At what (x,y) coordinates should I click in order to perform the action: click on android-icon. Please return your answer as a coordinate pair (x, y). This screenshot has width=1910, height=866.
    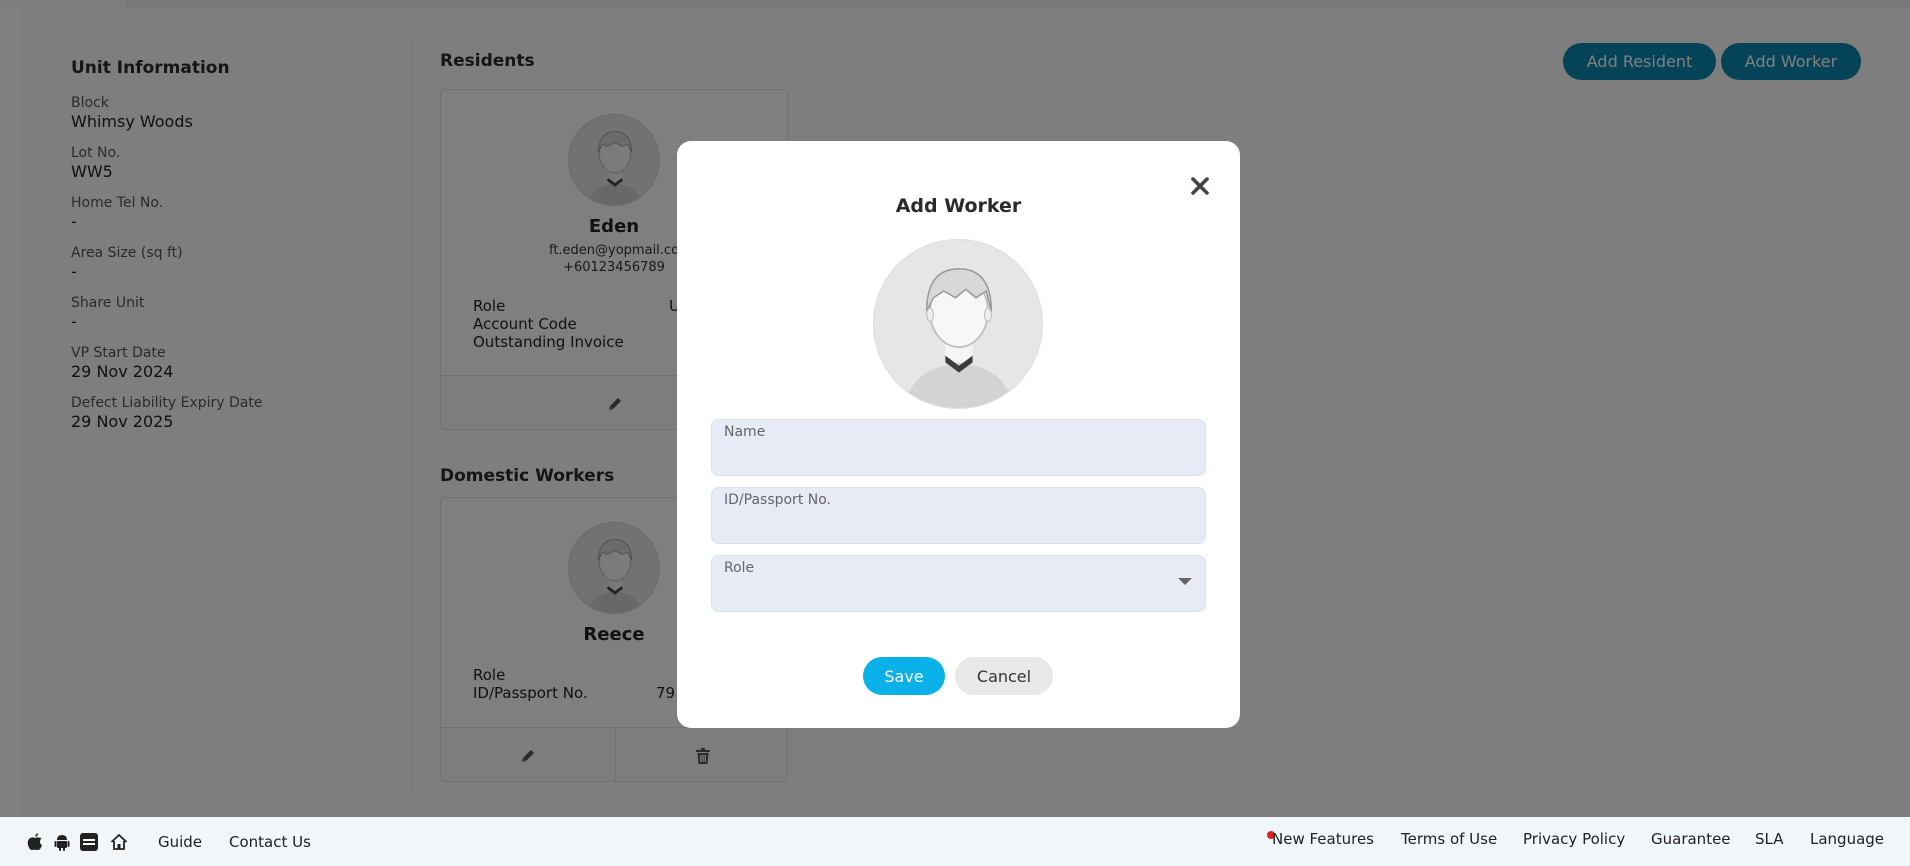
    Looking at the image, I should click on (62, 842).